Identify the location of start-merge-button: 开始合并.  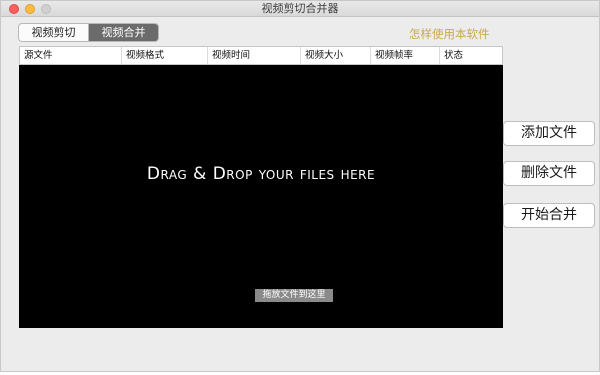
(549, 215).